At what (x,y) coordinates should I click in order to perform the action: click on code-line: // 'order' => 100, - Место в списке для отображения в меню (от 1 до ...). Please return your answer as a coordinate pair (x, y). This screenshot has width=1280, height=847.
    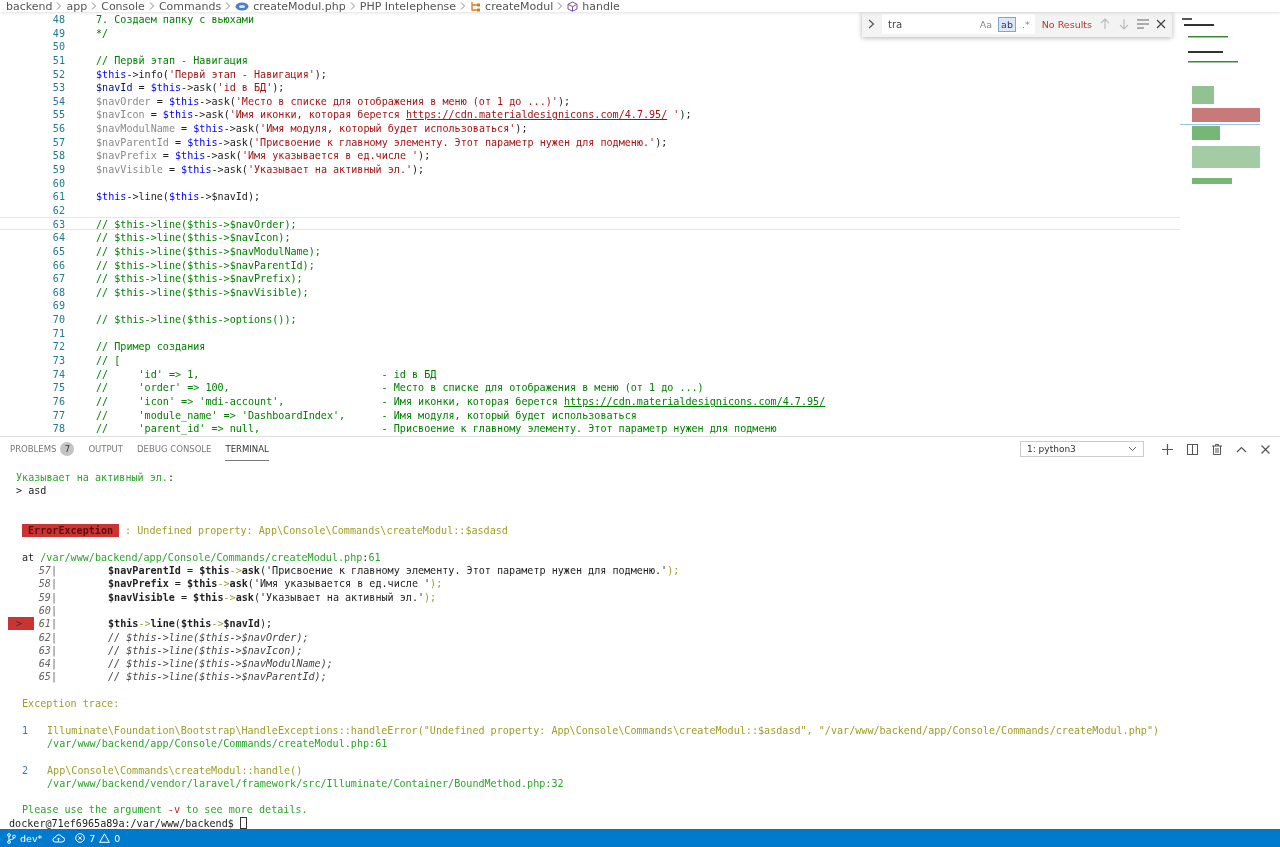
    Looking at the image, I should click on (400, 387).